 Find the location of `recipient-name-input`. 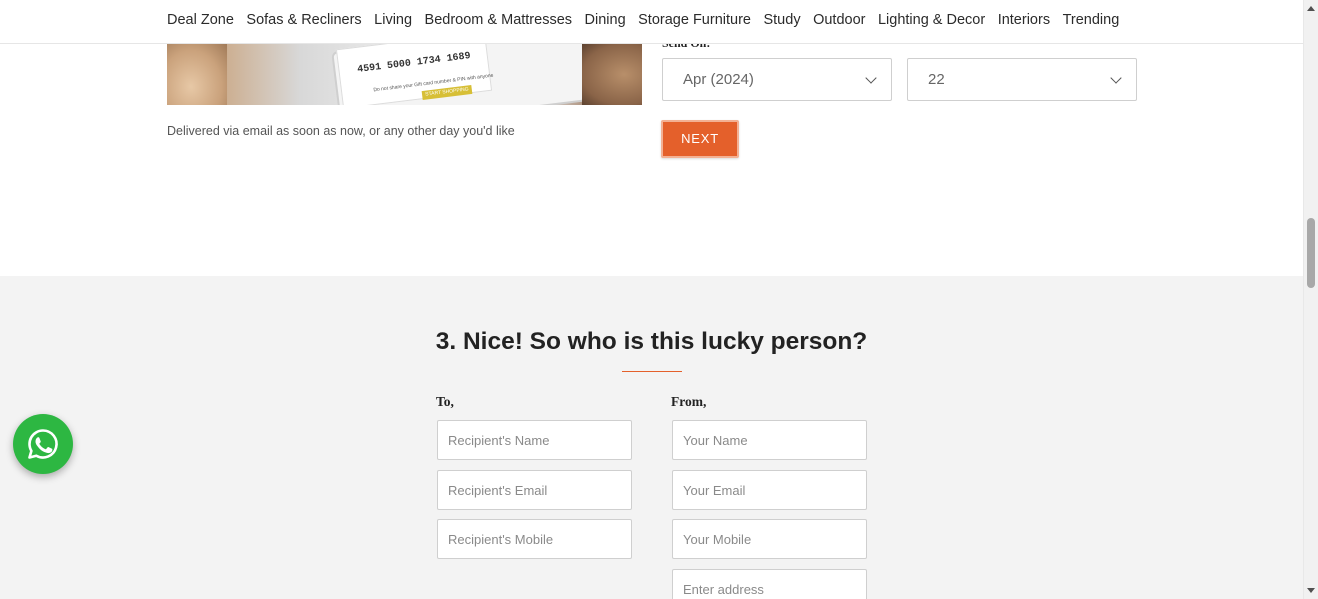

recipient-name-input is located at coordinates (534, 440).